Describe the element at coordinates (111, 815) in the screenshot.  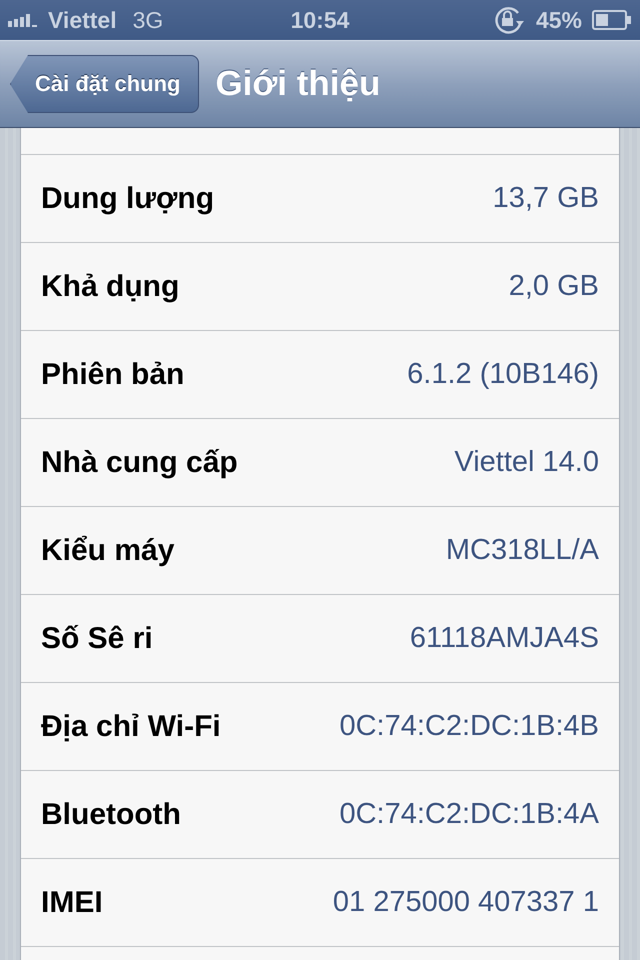
I see `row-label: Bluetooth` at that location.